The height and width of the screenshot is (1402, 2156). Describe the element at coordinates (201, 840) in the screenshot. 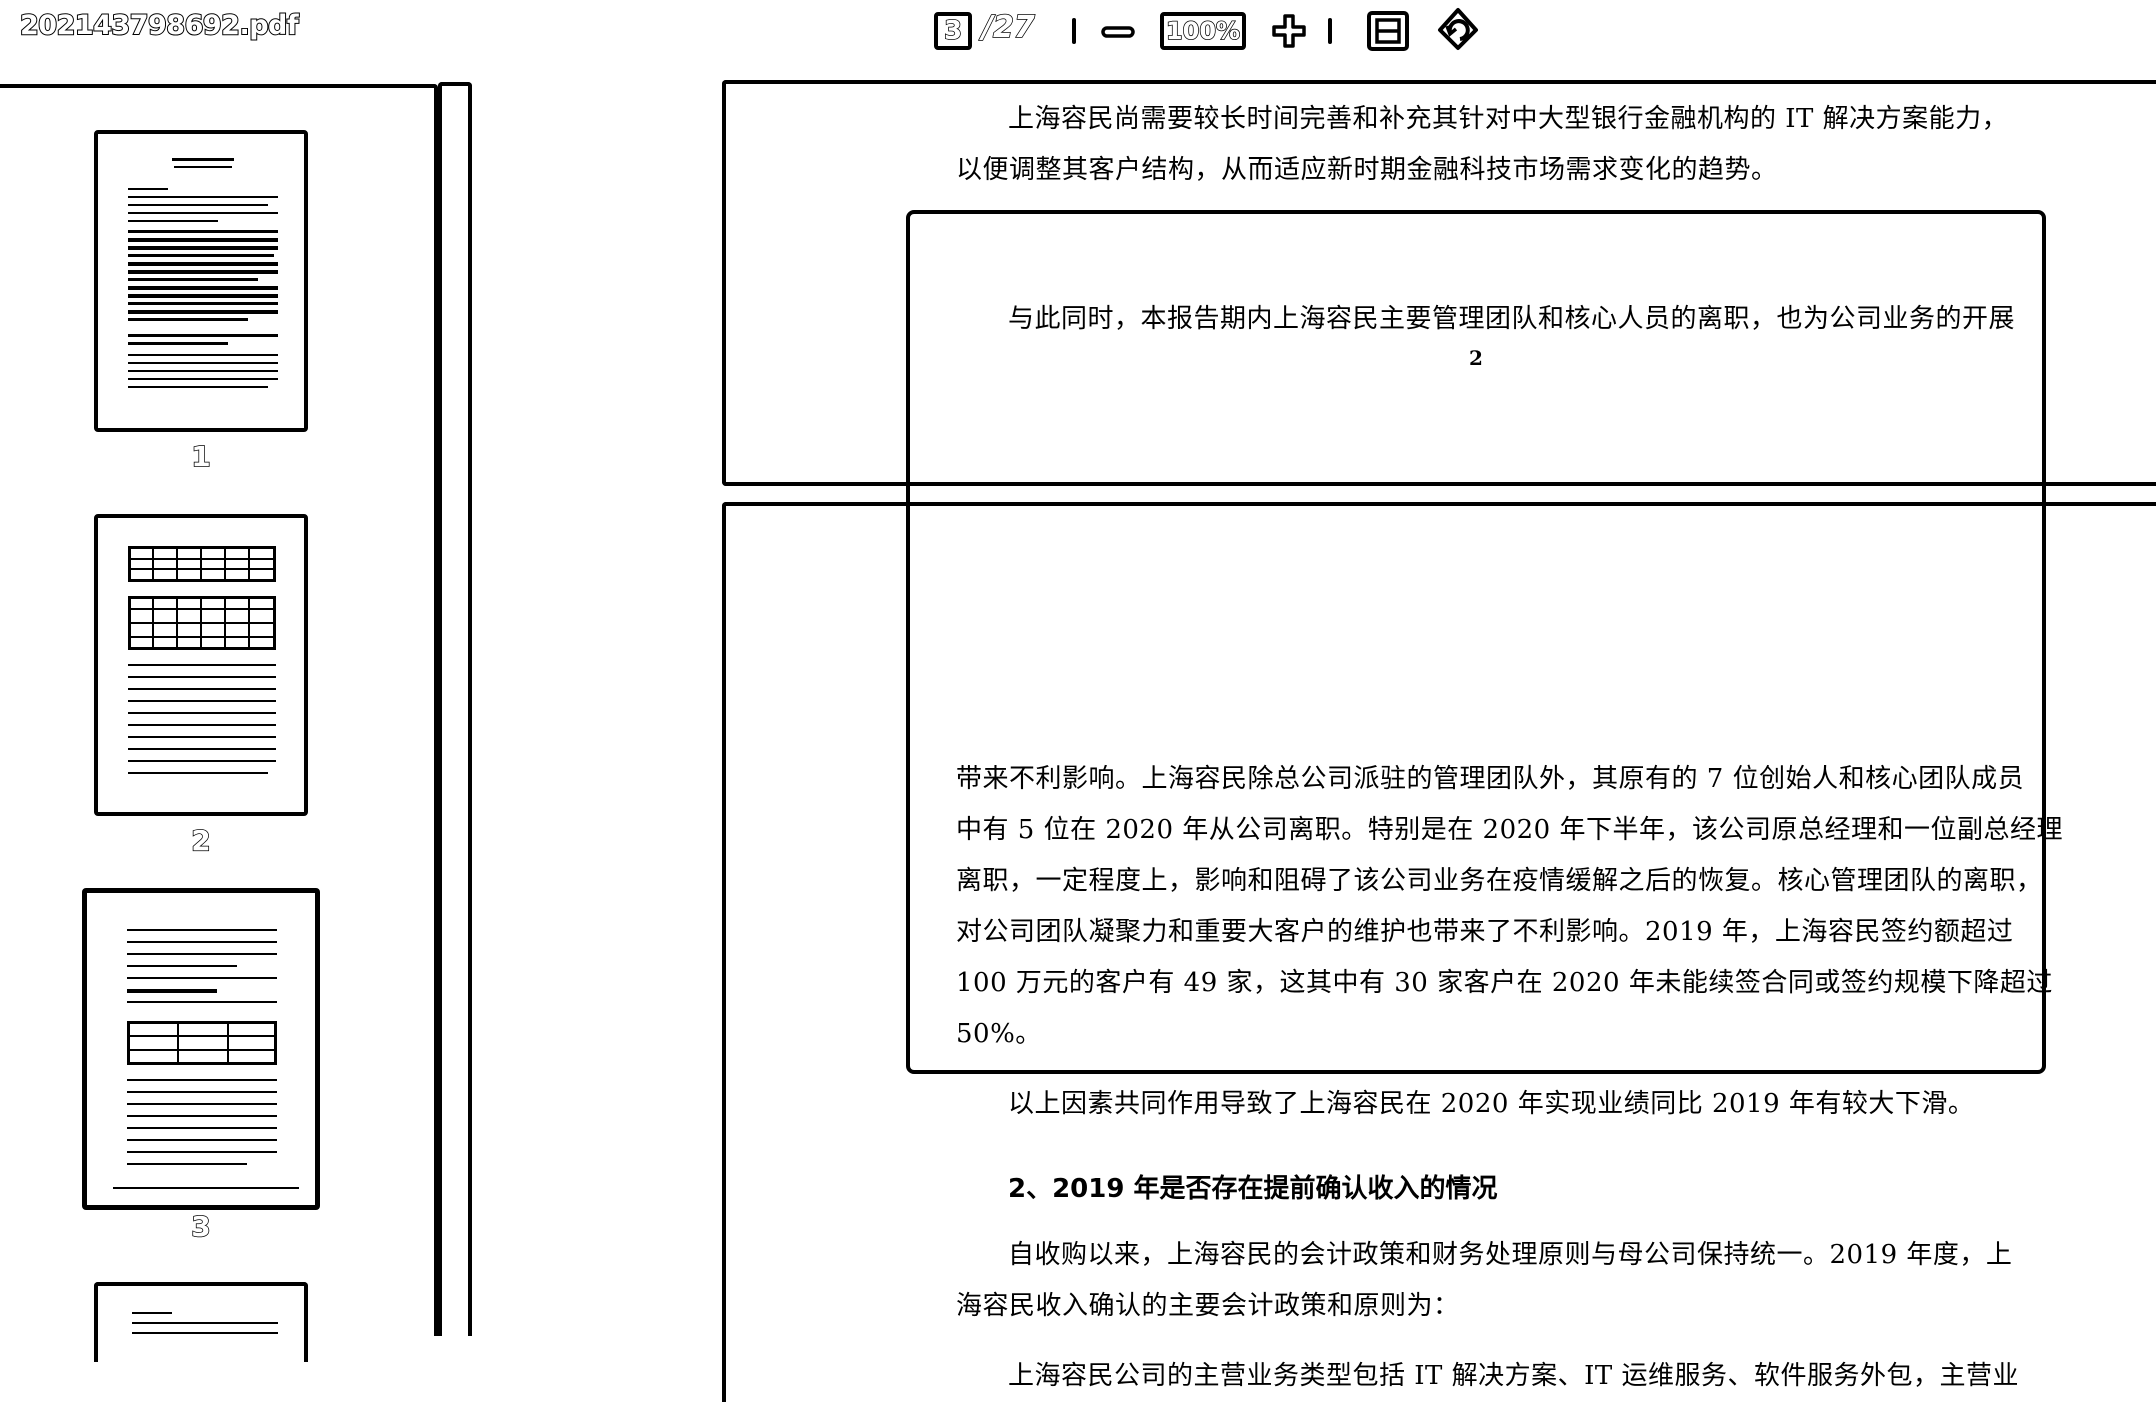

I see `thumbnail-label: 2` at that location.